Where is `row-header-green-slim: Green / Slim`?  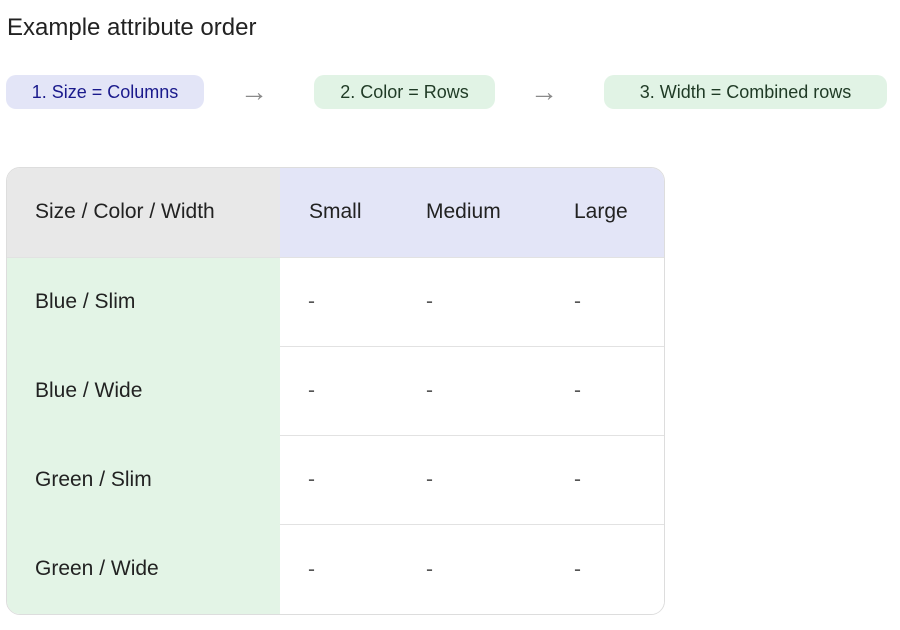 row-header-green-slim: Green / Slim is located at coordinates (143, 480).